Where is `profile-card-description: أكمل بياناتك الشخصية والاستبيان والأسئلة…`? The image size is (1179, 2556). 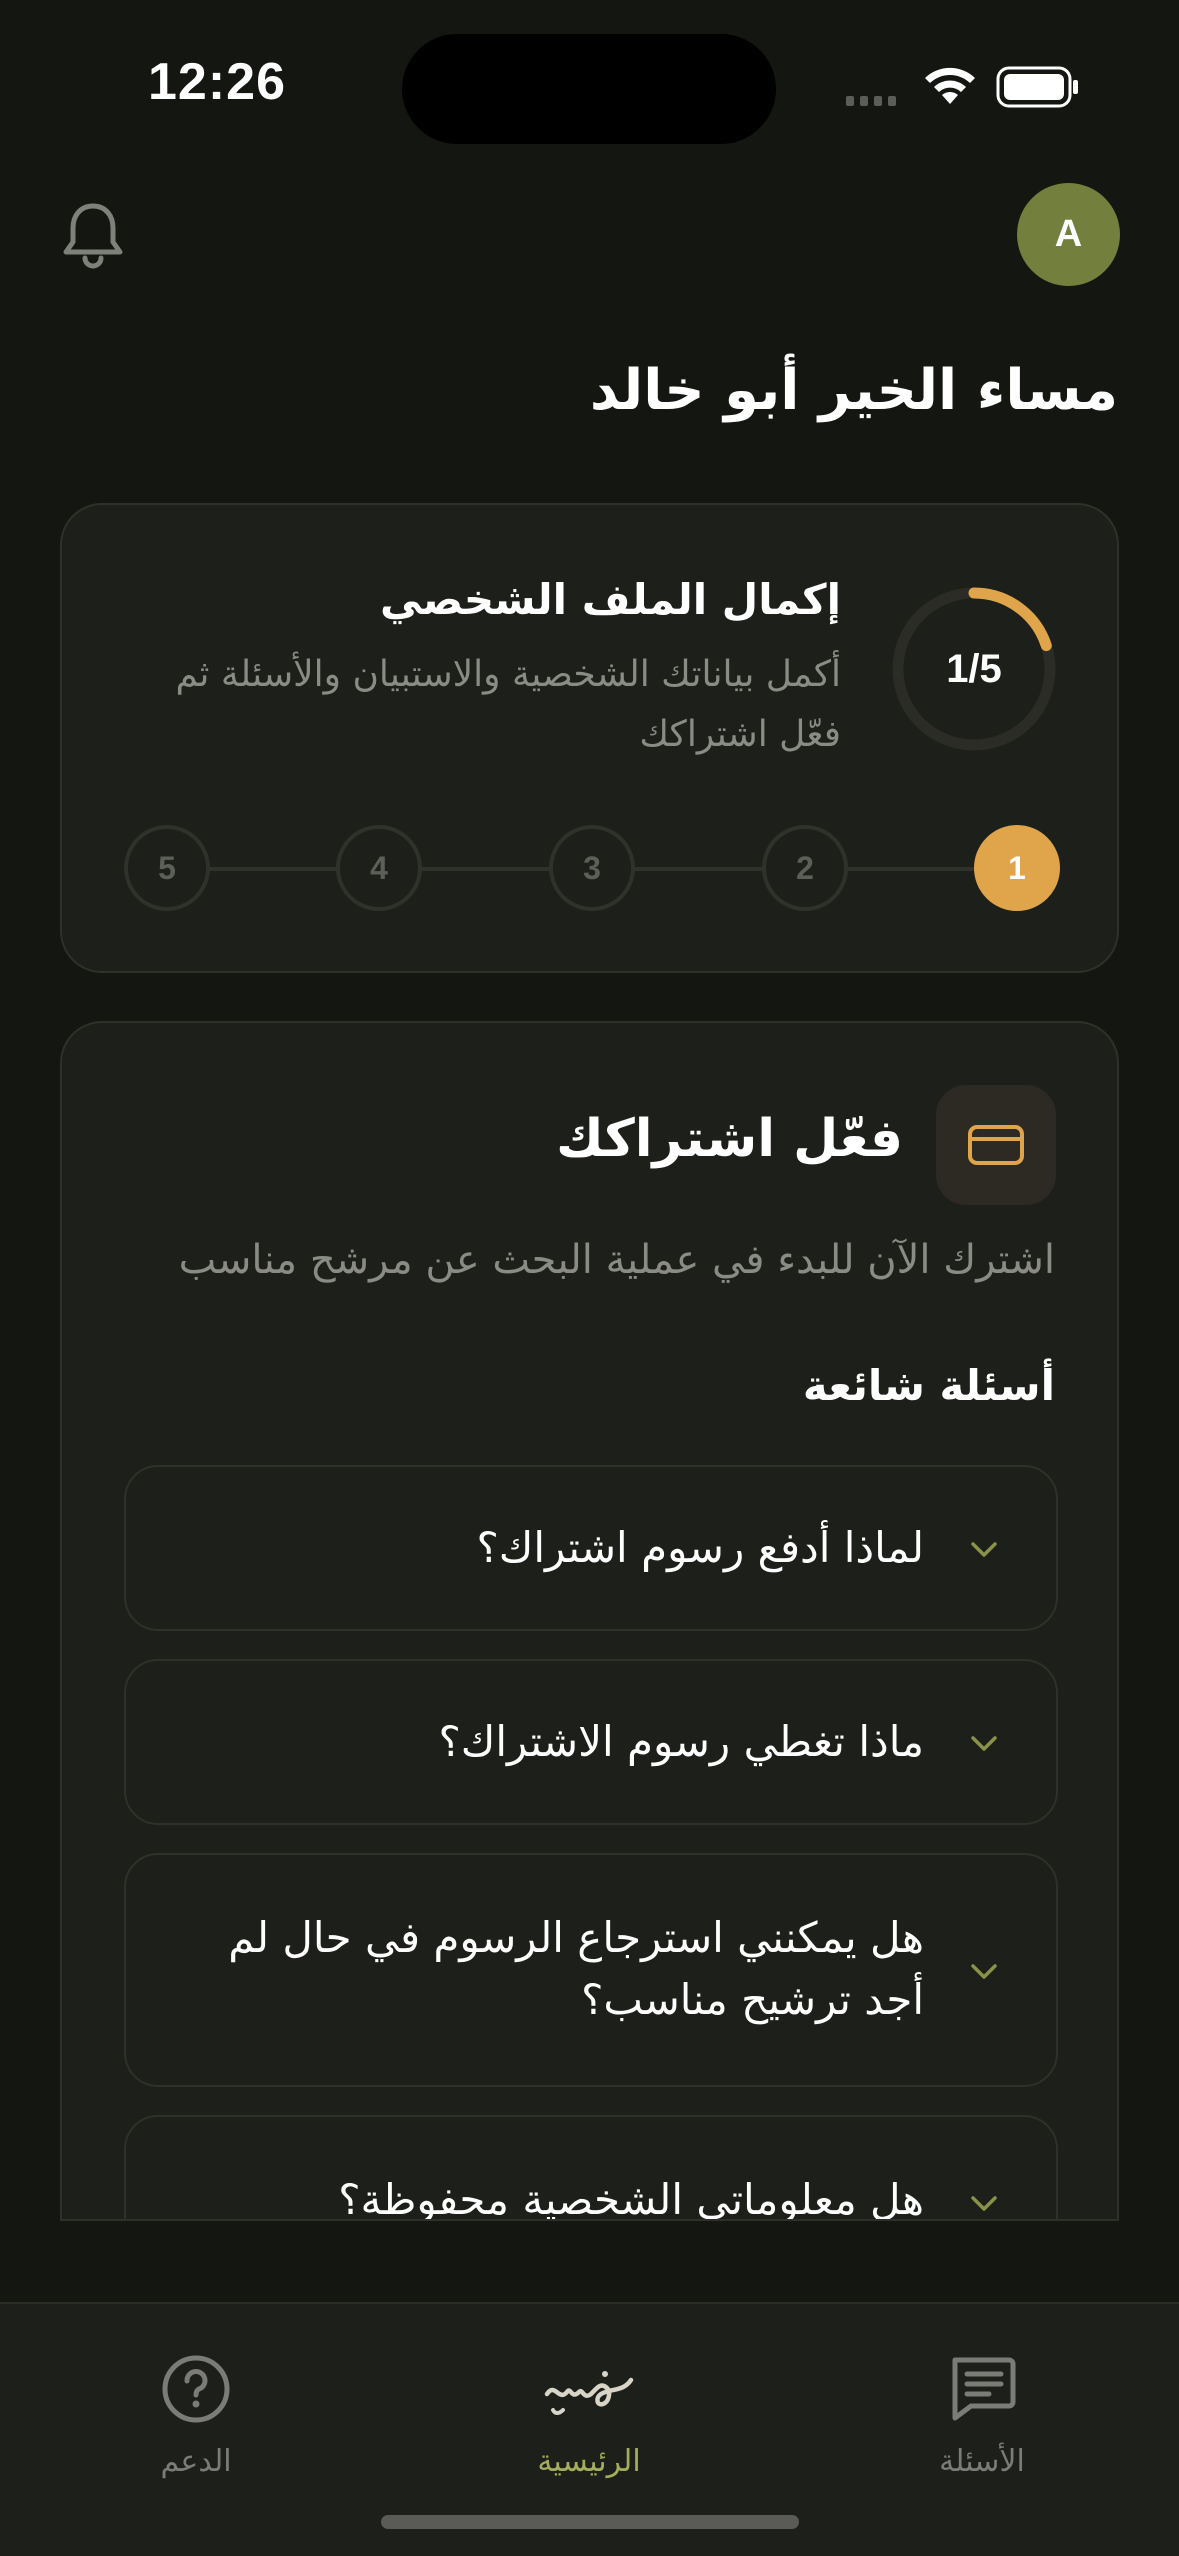
profile-card-description: أكمل بياناتك الشخصية والاستبيان والأسئلة… is located at coordinates (508, 704).